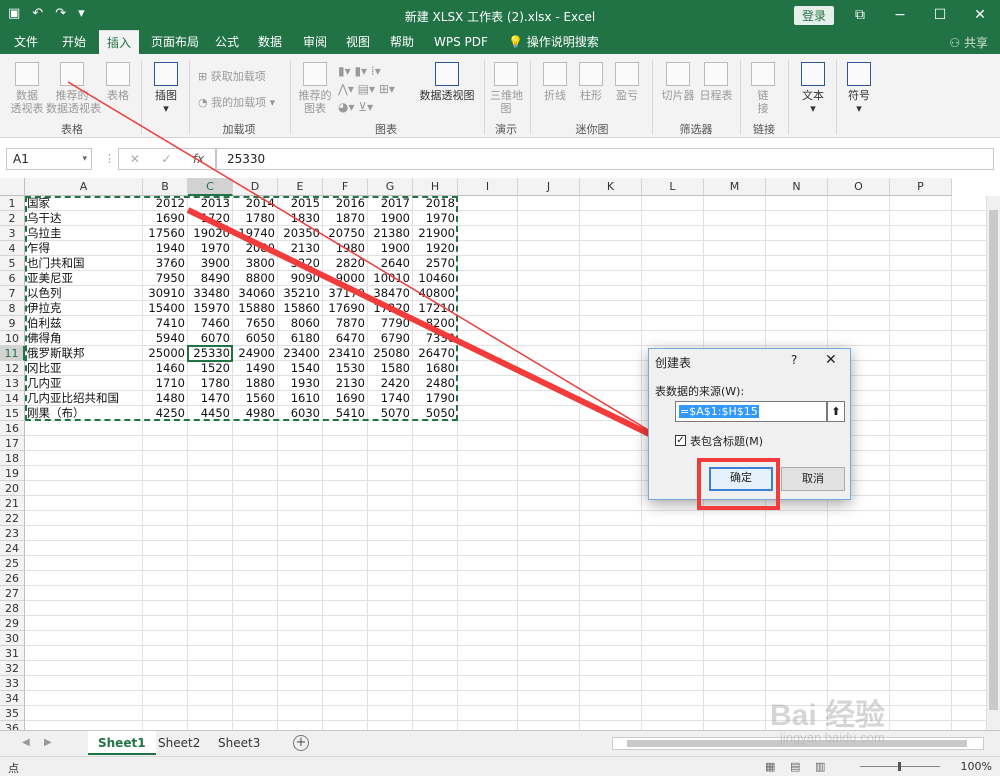 The image size is (1000, 776). What do you see at coordinates (84, 187) in the screenshot?
I see `column-header: A` at bounding box center [84, 187].